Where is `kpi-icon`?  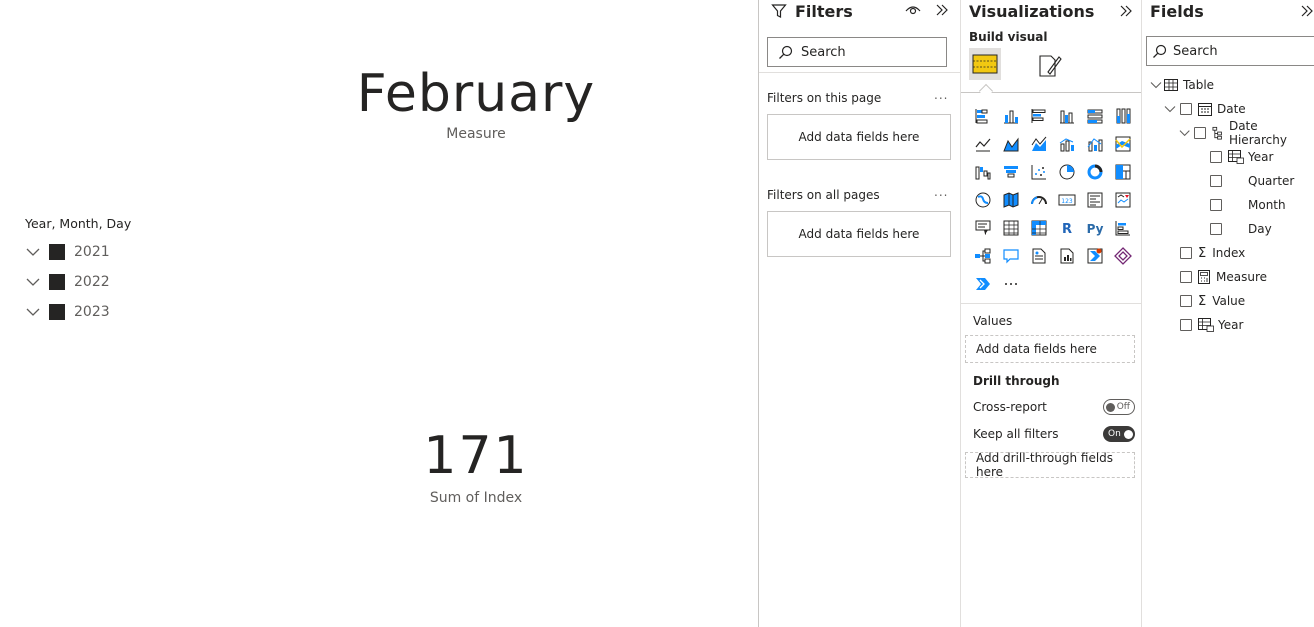 kpi-icon is located at coordinates (1123, 200).